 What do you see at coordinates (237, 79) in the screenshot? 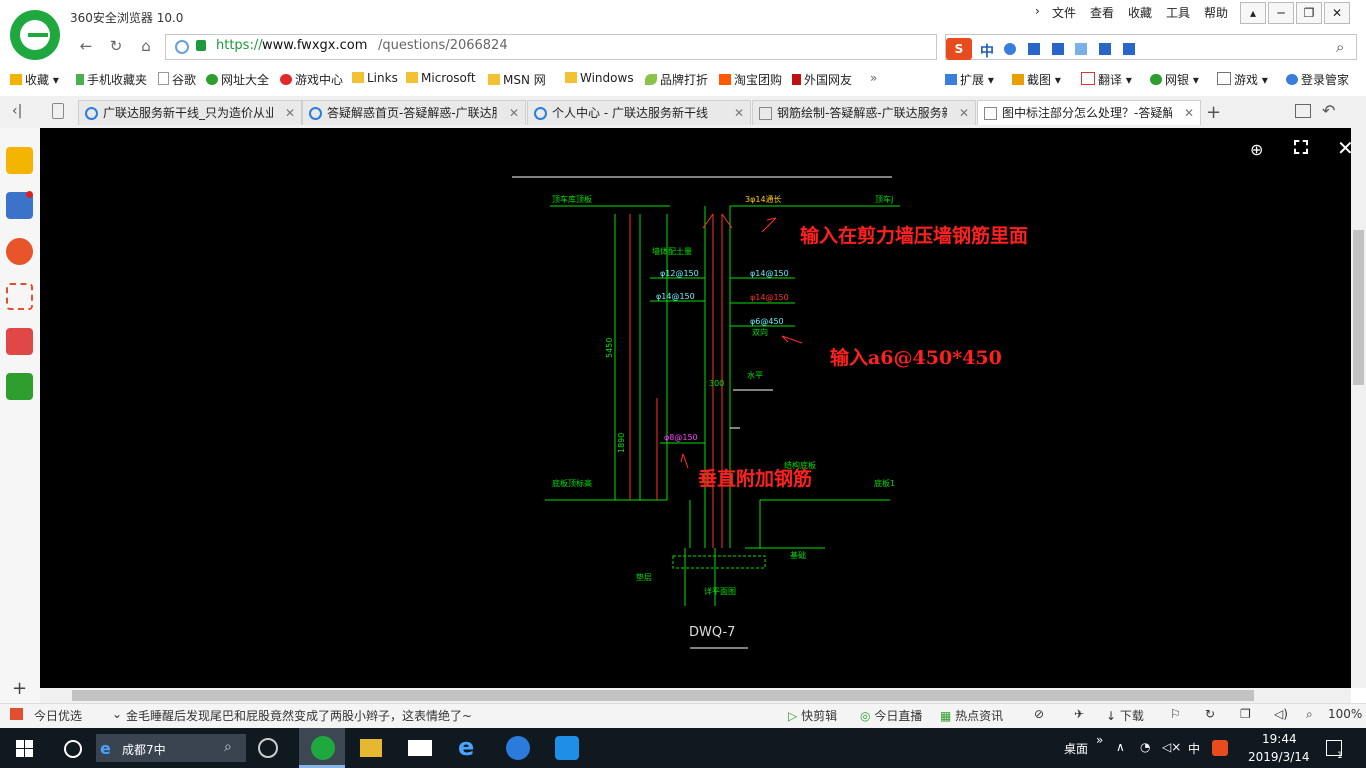
I see `bookmark-hao: 网址大全` at bounding box center [237, 79].